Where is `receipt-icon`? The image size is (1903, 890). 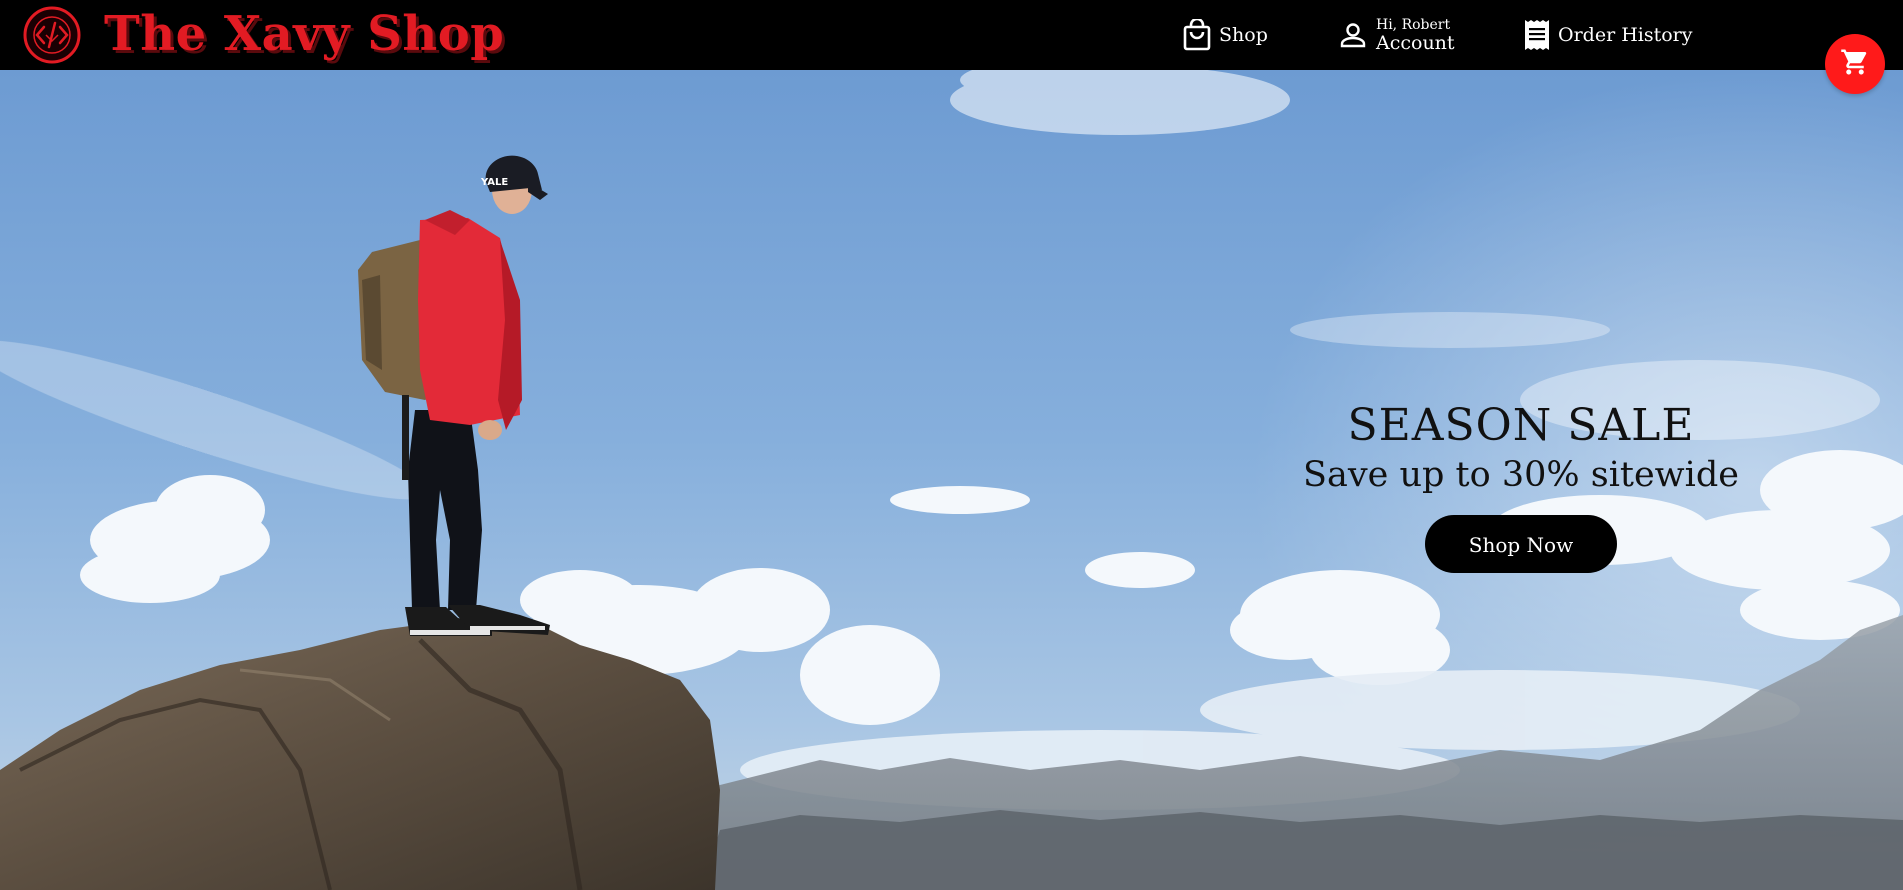 receipt-icon is located at coordinates (1537, 35).